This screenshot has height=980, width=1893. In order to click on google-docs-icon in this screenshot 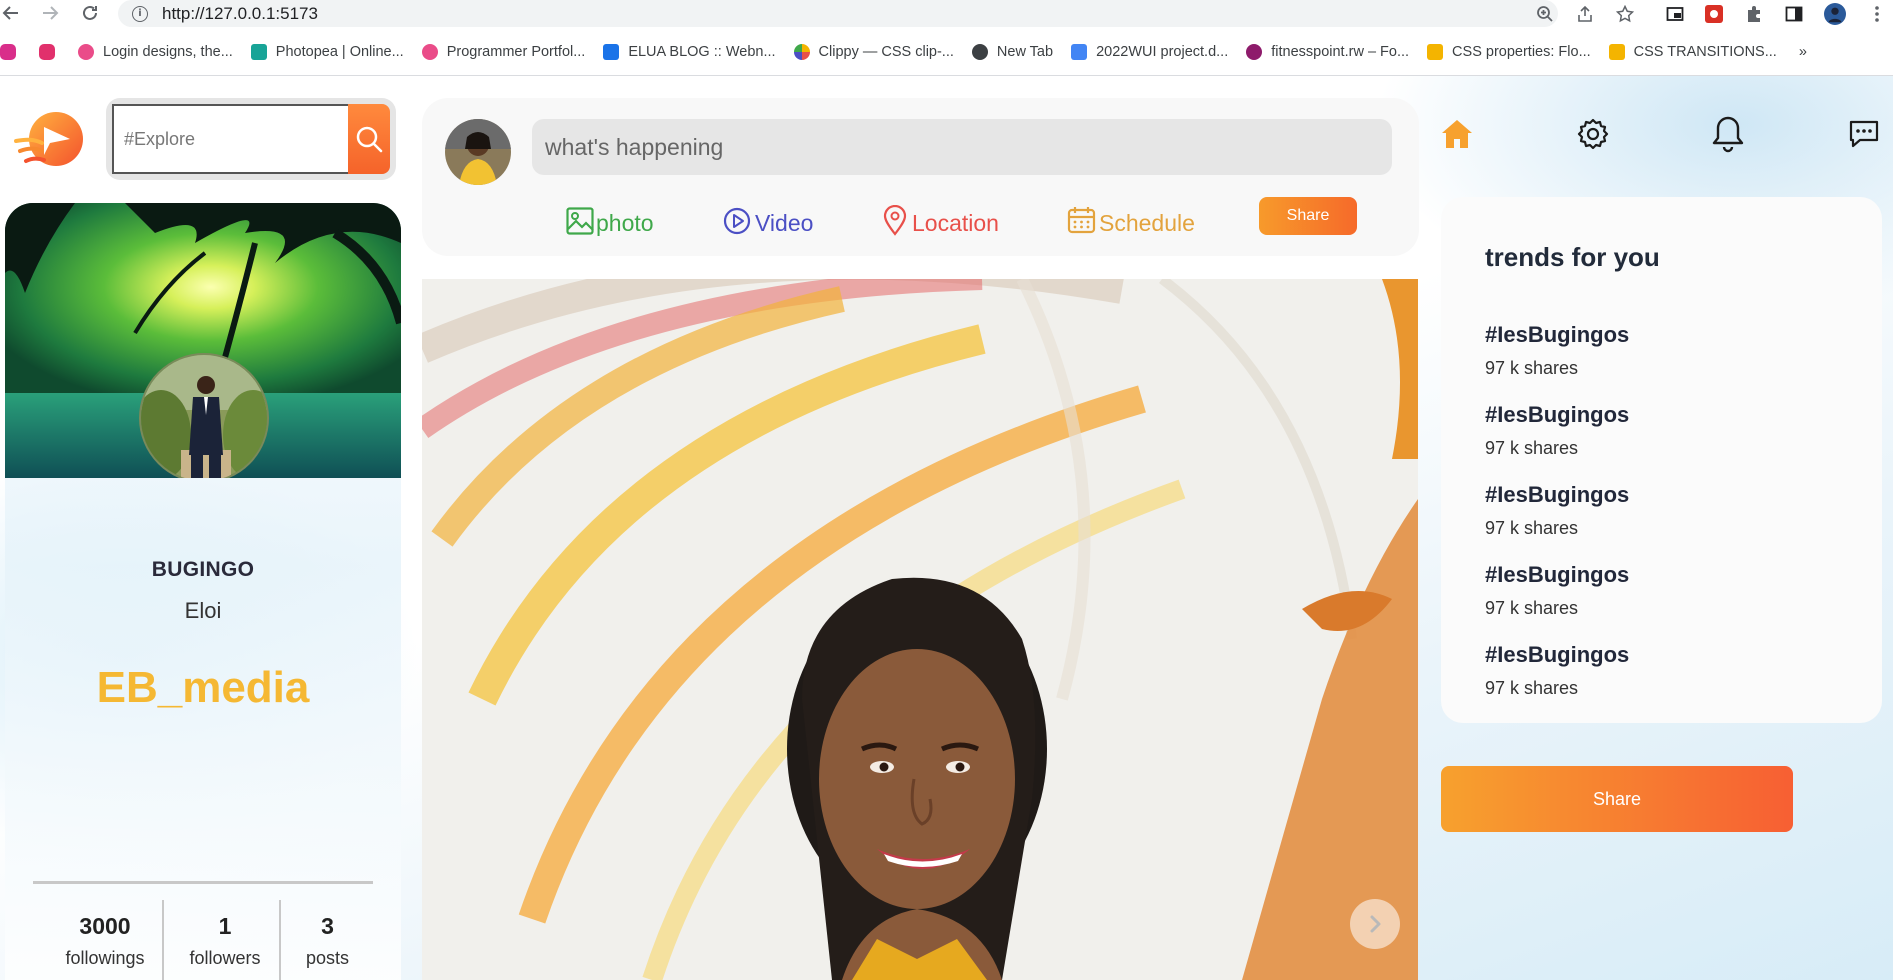, I will do `click(1079, 52)`.